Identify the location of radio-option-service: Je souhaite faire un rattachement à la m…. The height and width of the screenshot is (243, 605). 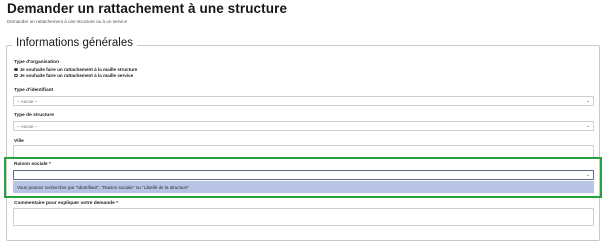
(73, 75).